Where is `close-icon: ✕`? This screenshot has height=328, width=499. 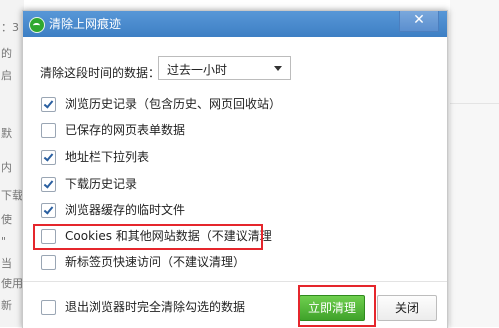 close-icon: ✕ is located at coordinates (419, 20).